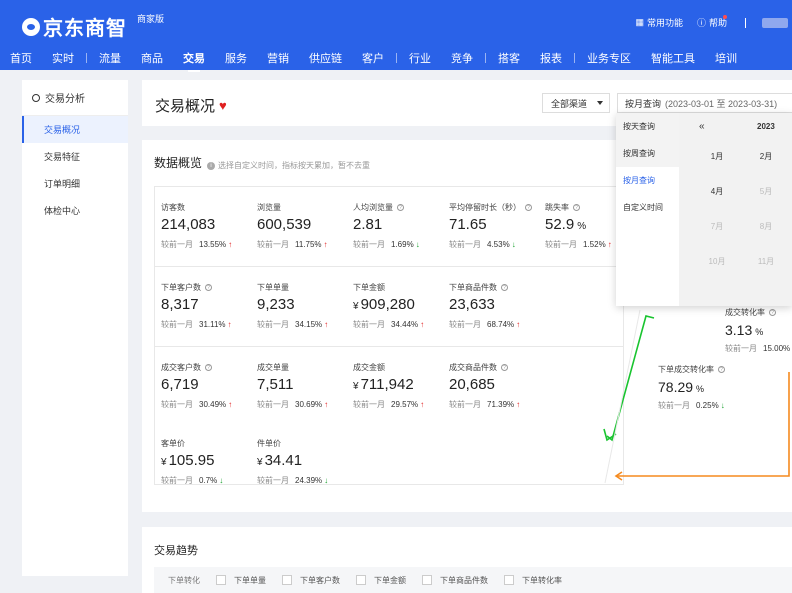  I want to click on trend-option-checkbox: 下单商品件数, so click(455, 580).